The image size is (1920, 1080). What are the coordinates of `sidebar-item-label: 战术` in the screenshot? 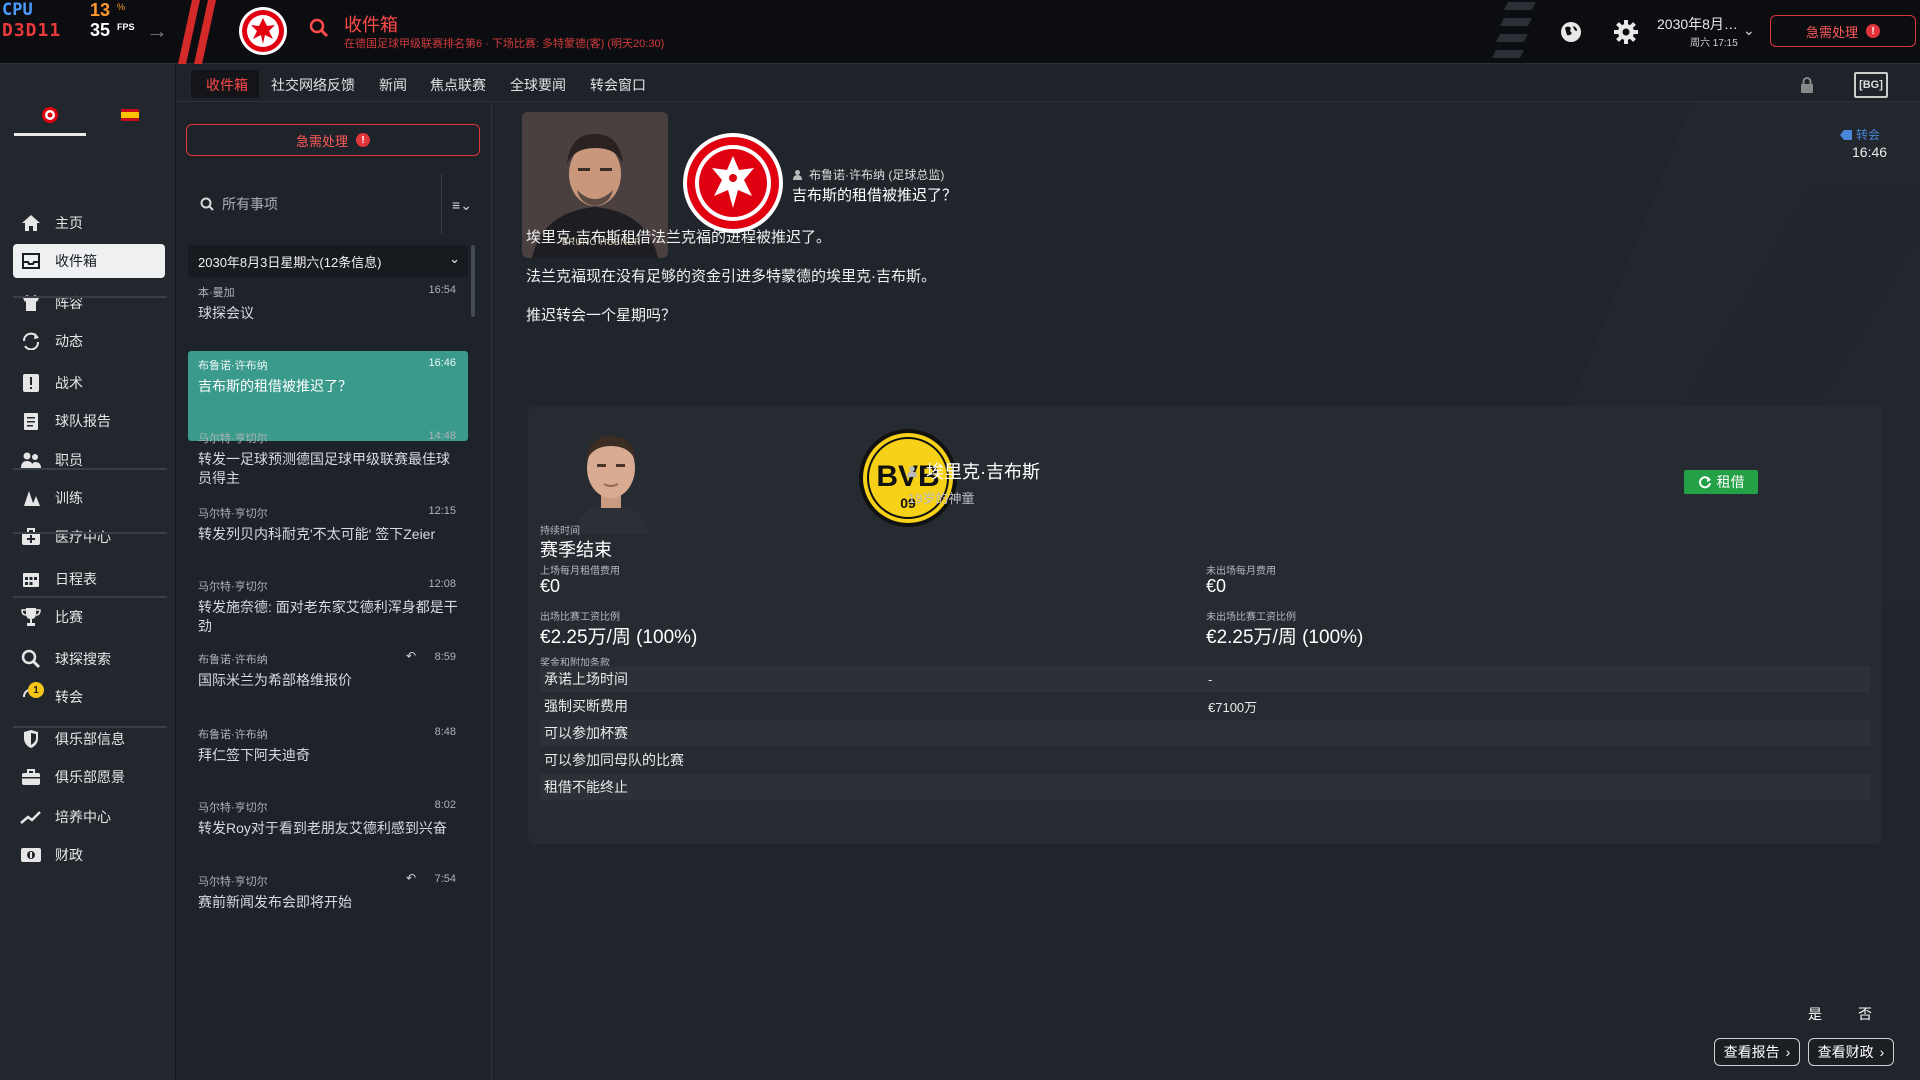 It's located at (69, 383).